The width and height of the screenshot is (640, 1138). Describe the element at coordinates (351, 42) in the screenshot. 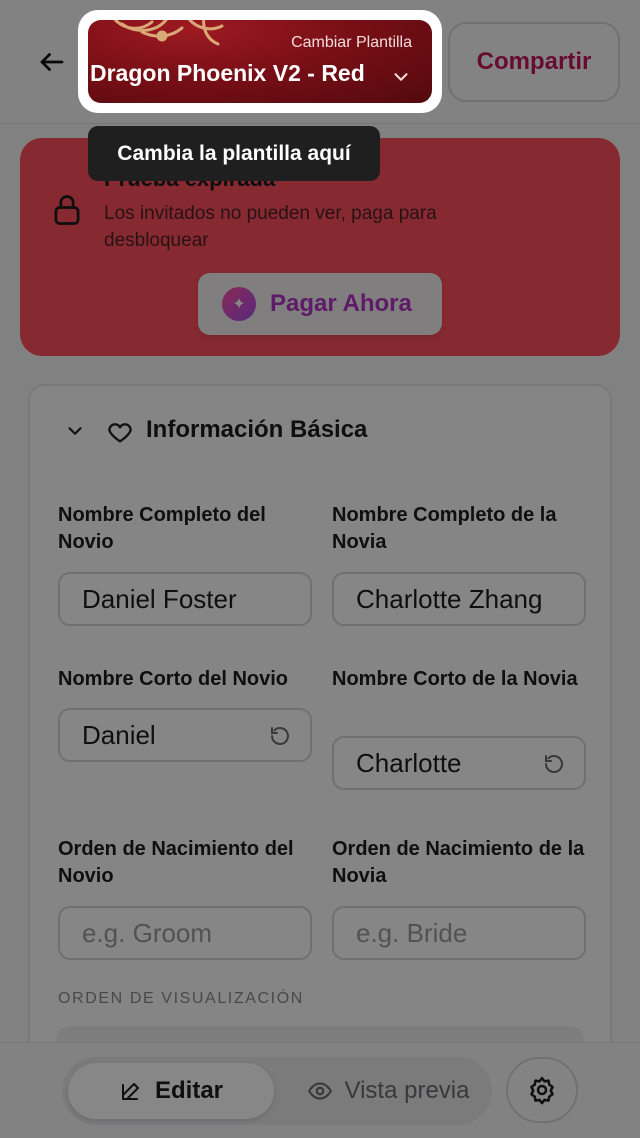

I see `change-template-label: Cambiar Plantilla` at that location.